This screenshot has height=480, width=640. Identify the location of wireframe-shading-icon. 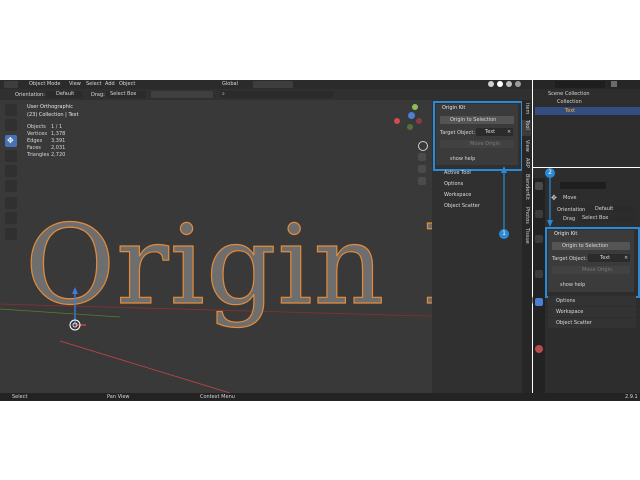
(491, 84).